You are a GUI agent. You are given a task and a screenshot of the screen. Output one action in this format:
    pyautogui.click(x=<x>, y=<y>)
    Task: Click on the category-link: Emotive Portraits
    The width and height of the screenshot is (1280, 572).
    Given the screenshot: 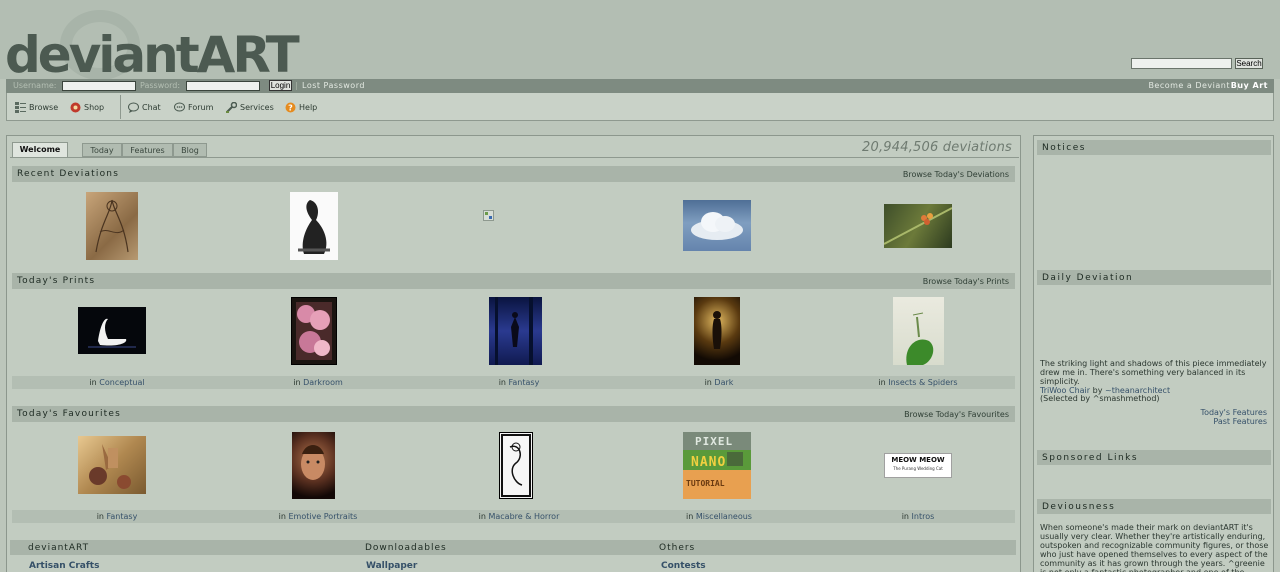 What is the action you would take?
    pyautogui.click(x=322, y=516)
    